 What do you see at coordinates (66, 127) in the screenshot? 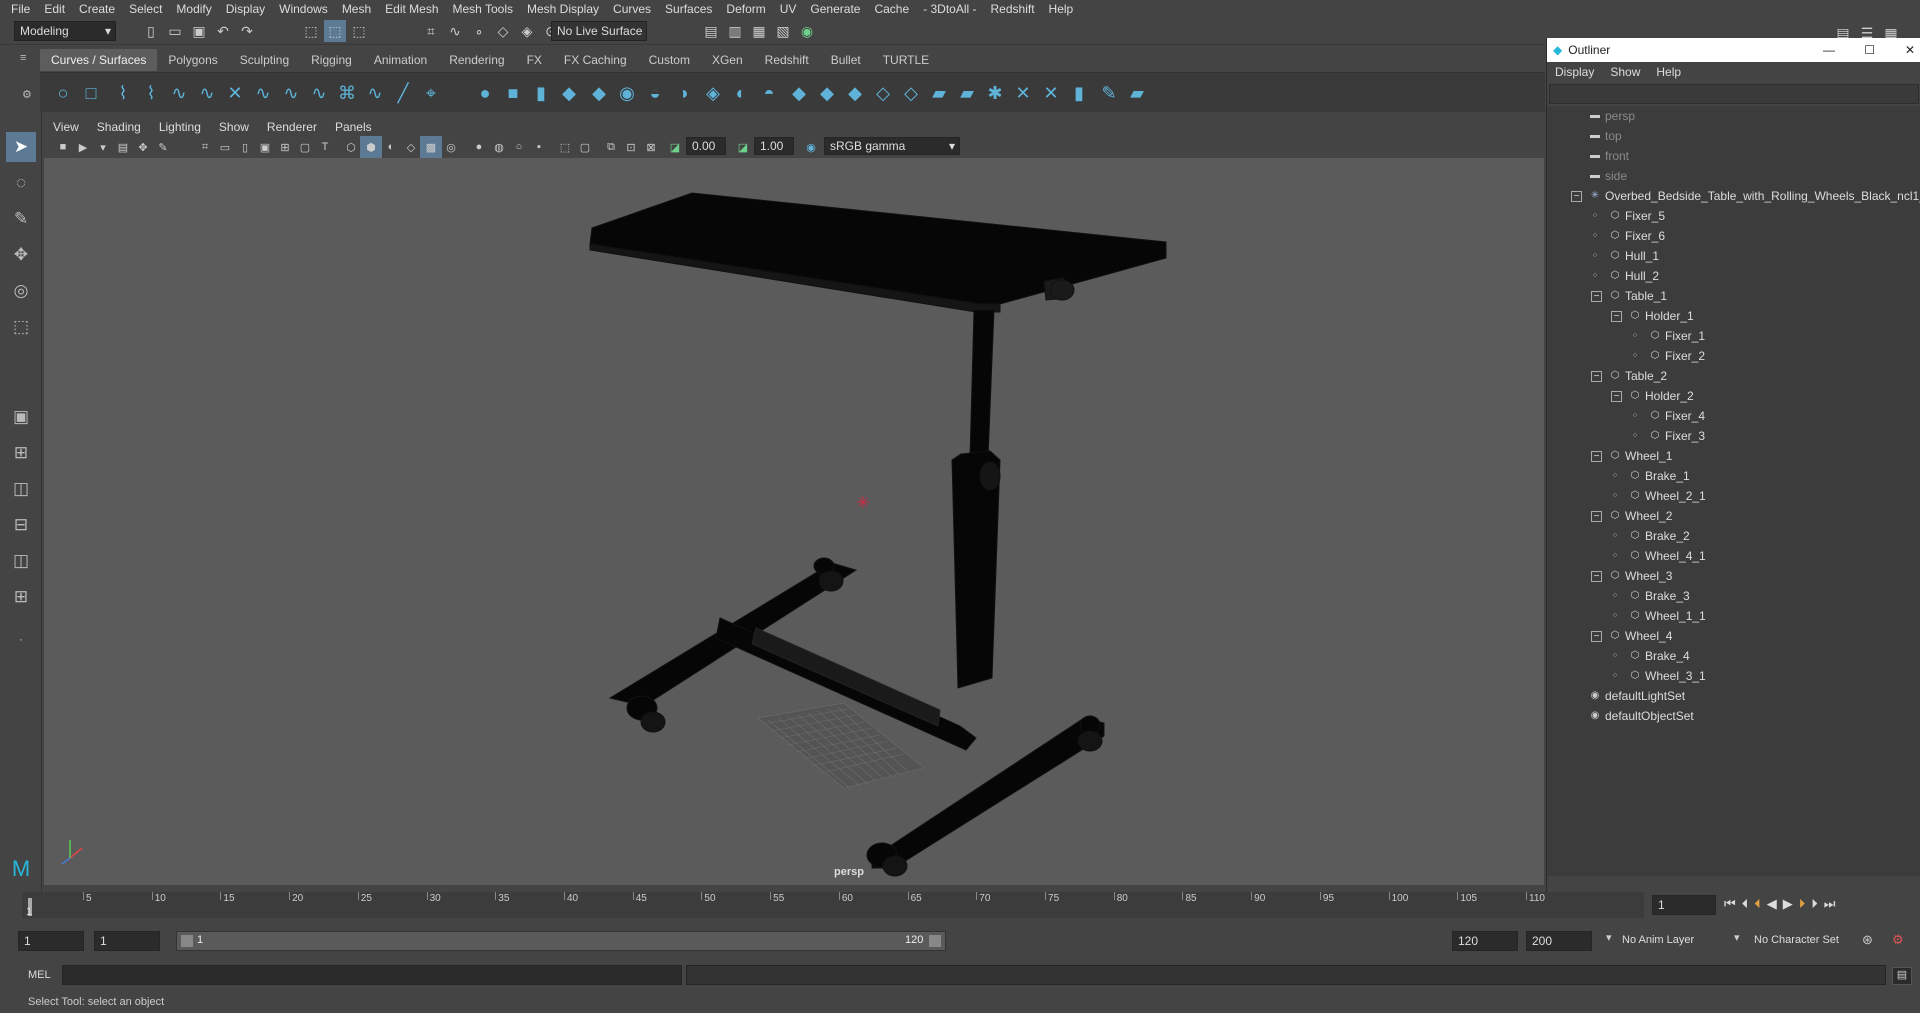
I see `panel-menu-view: View` at bounding box center [66, 127].